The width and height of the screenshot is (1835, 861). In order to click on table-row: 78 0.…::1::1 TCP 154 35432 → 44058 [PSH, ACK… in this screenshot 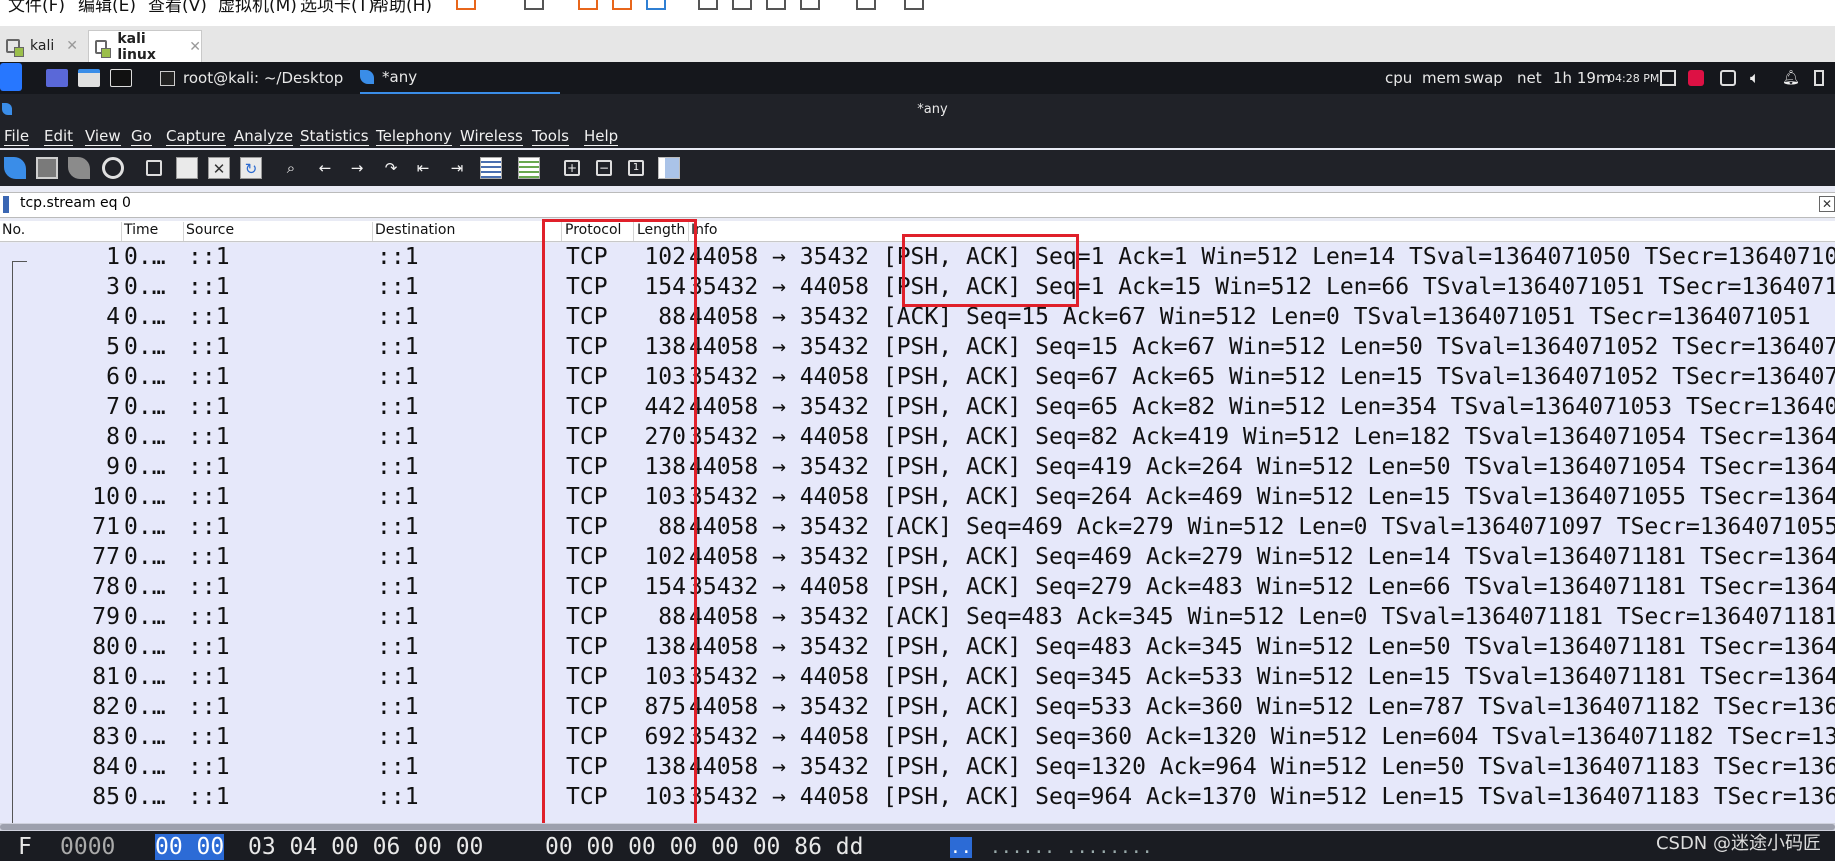, I will do `click(917, 588)`.